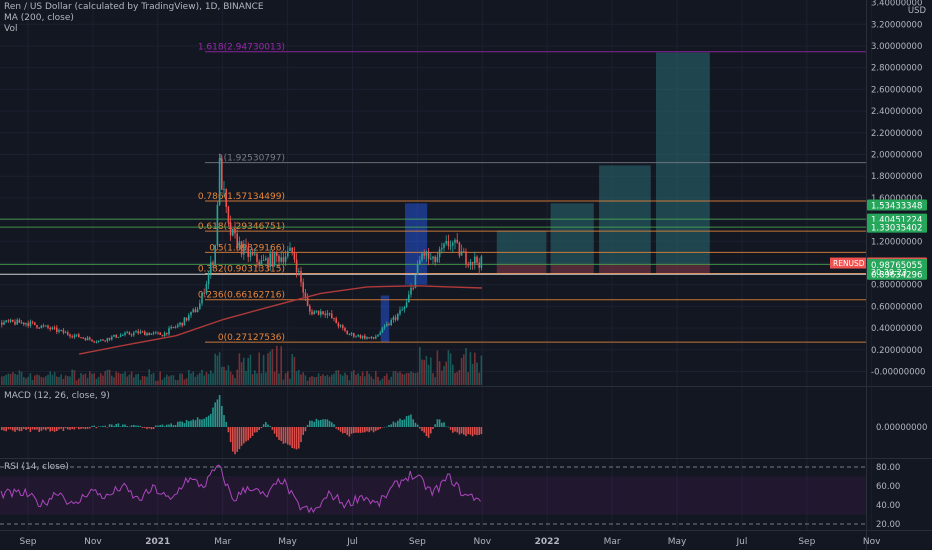 This screenshot has height=550, width=932. What do you see at coordinates (57, 396) in the screenshot?
I see `macd-pane-title: MACD (12, 26, close, 9)` at bounding box center [57, 396].